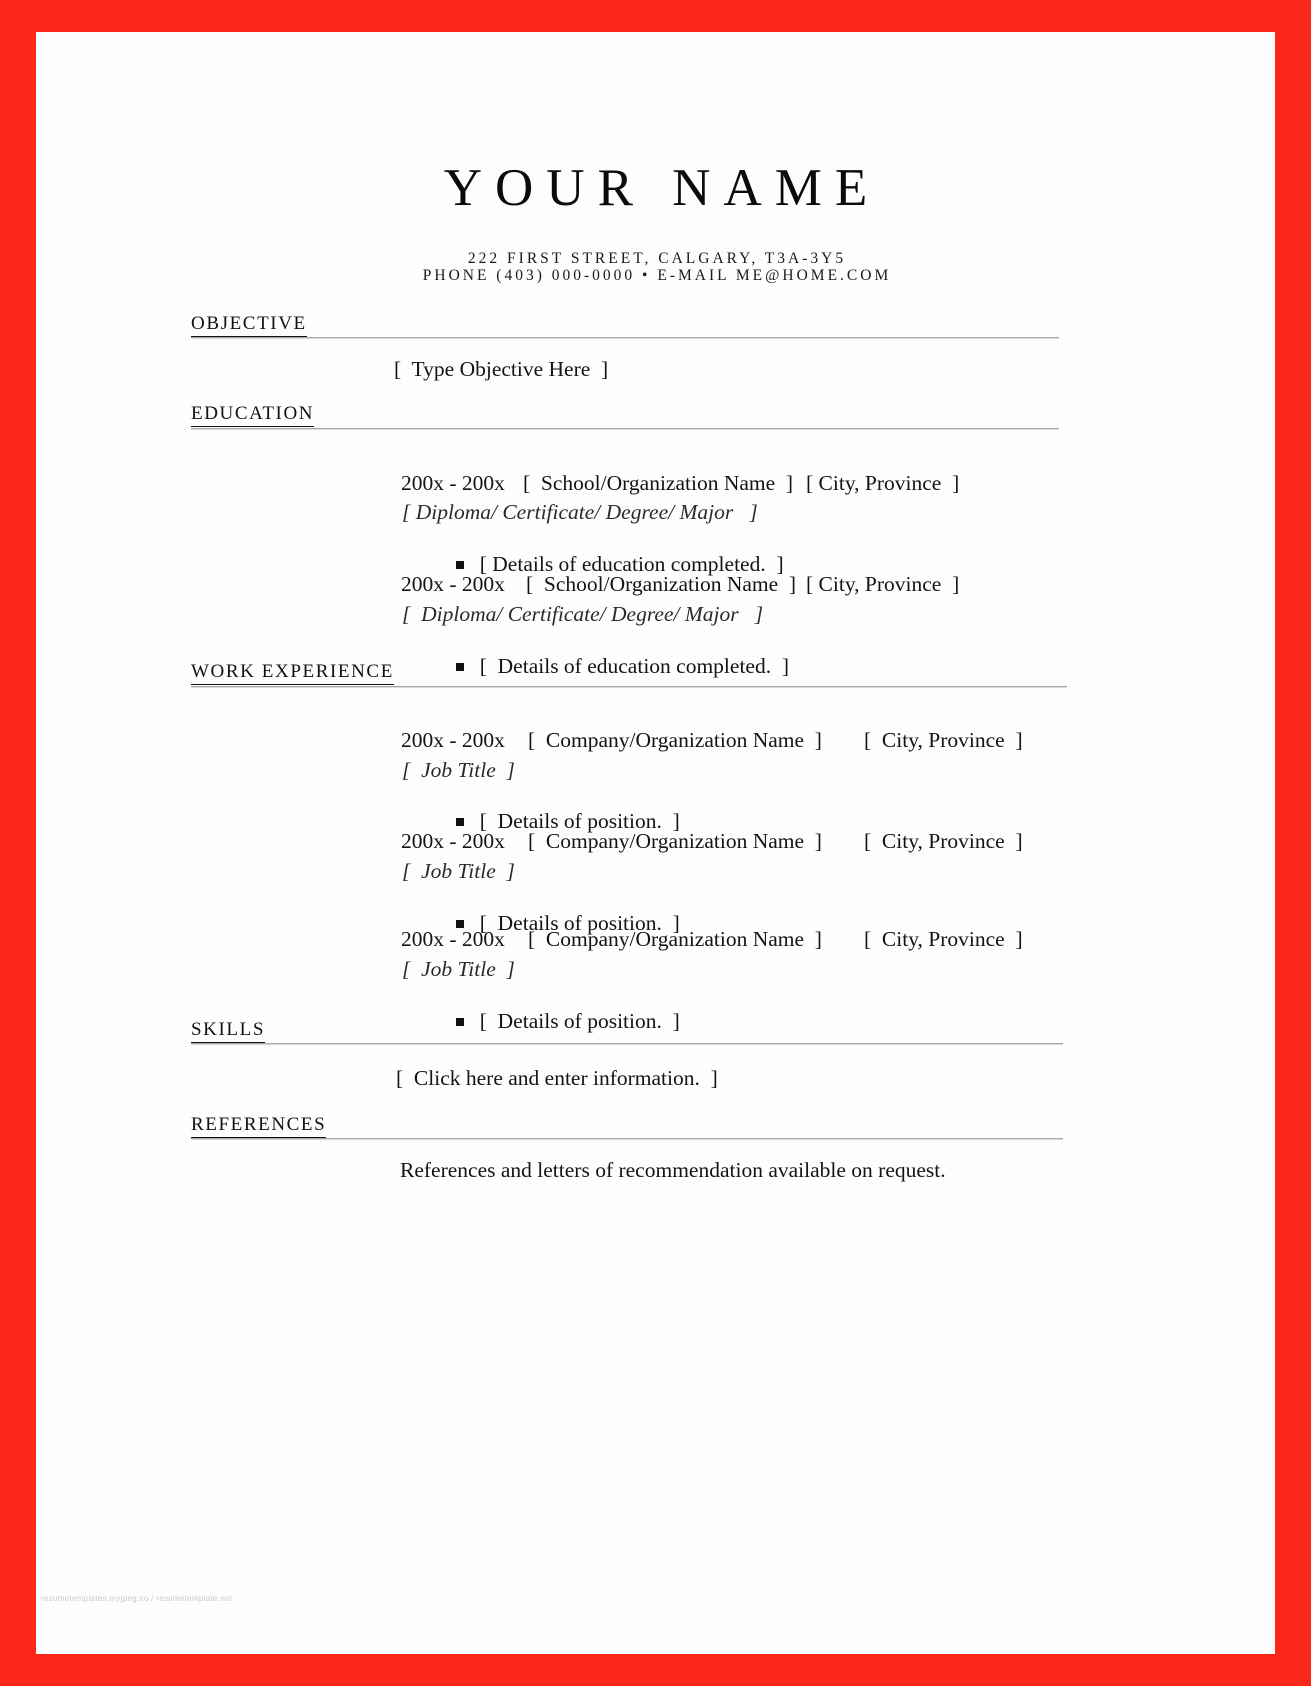 The width and height of the screenshot is (1311, 1686). Describe the element at coordinates (627, 1139) in the screenshot. I see `section-rule-references` at that location.